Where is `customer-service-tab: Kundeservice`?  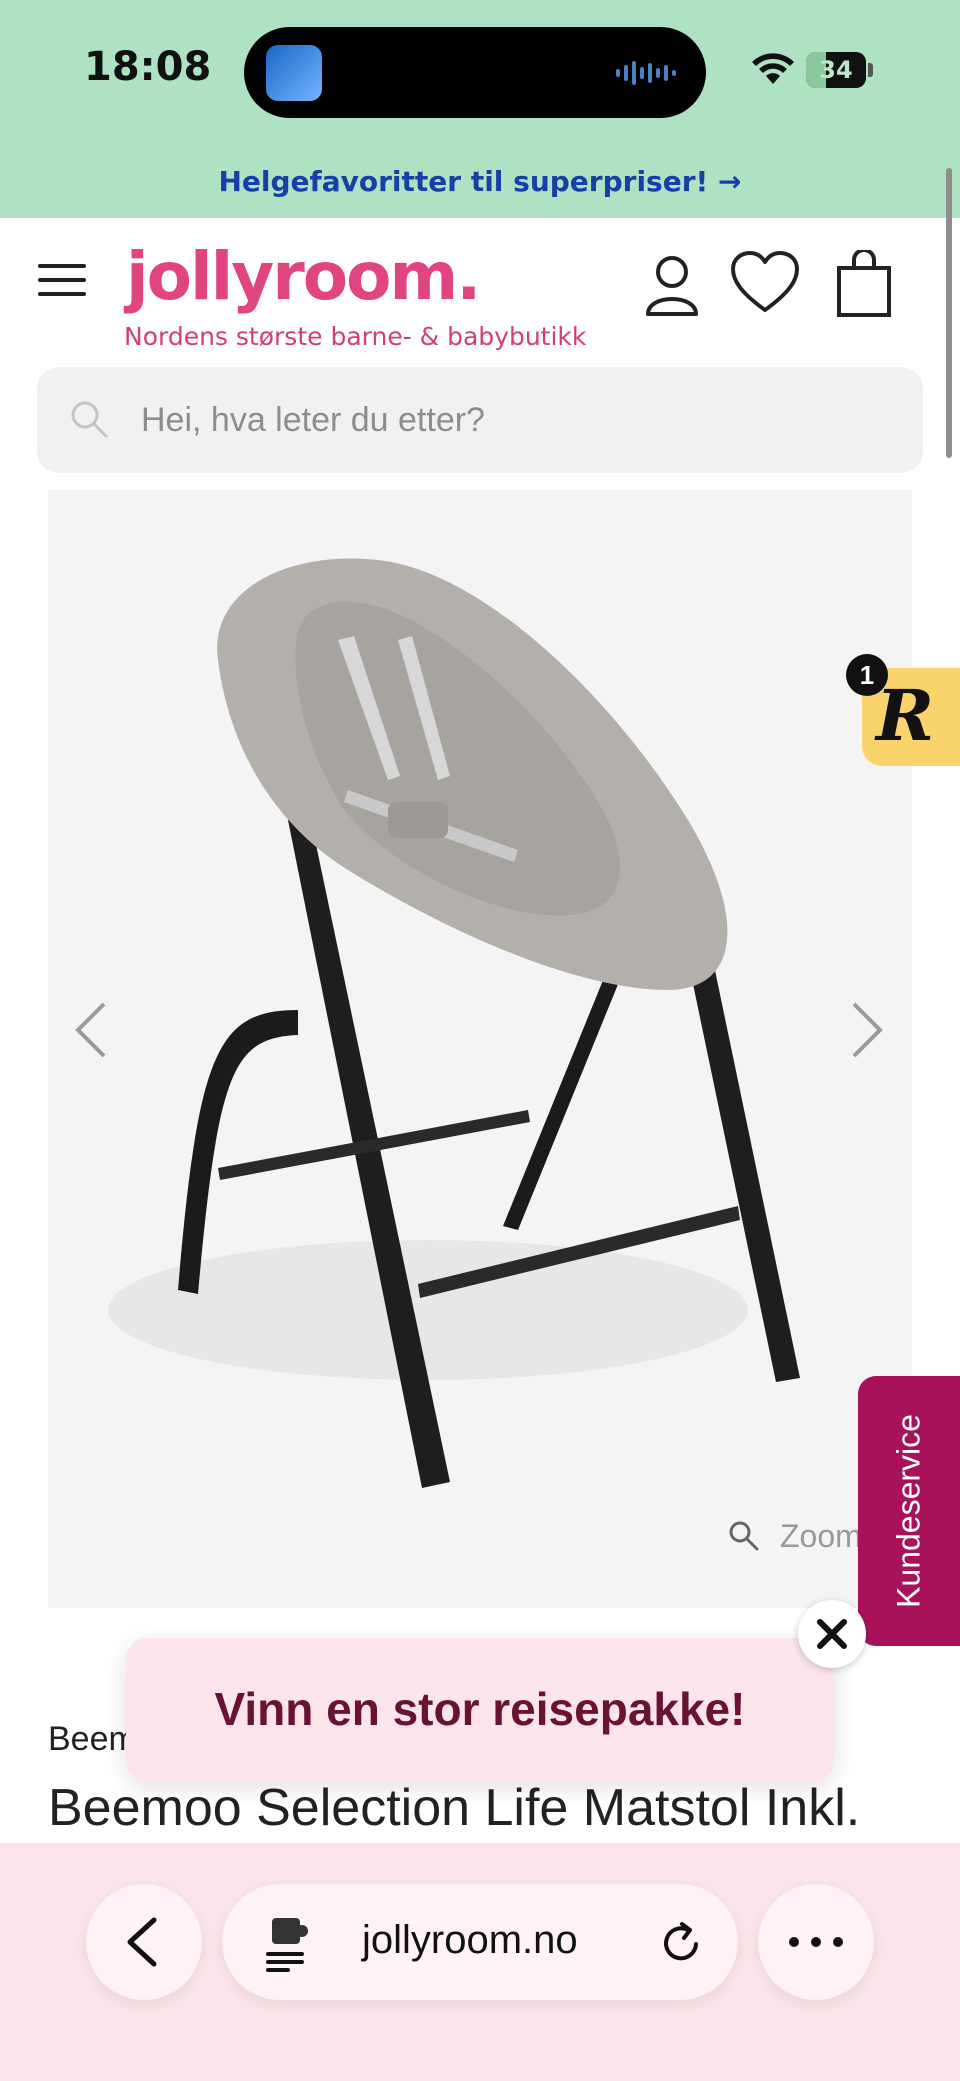 customer-service-tab: Kundeservice is located at coordinates (909, 1511).